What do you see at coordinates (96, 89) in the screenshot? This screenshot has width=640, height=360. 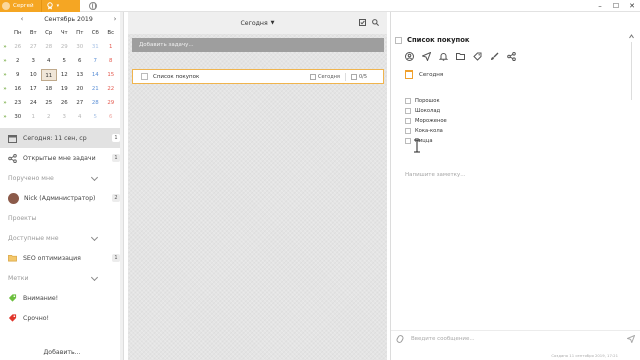 I see `calendar-day: 21` at bounding box center [96, 89].